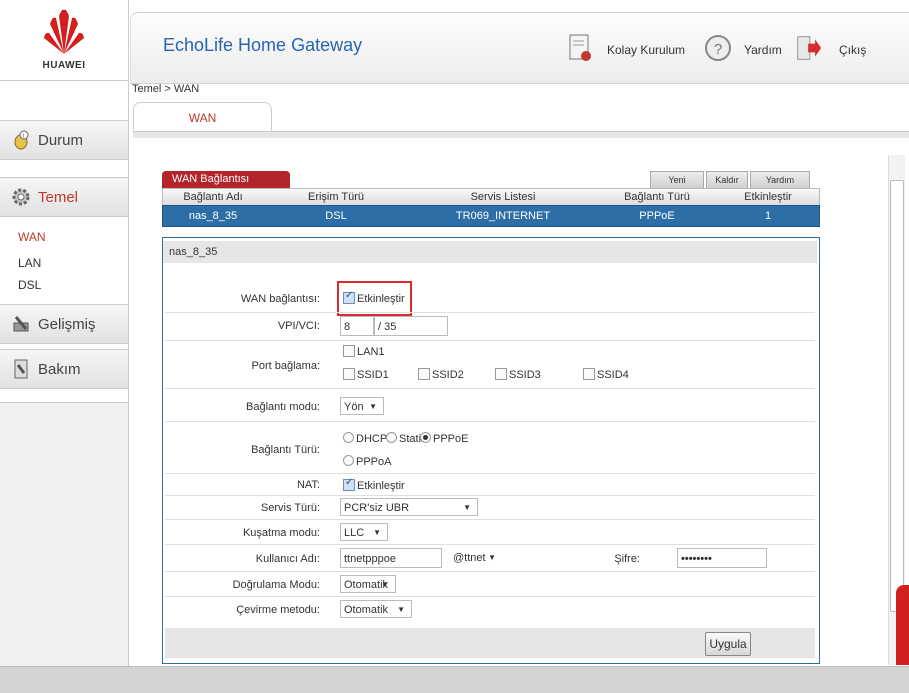 The height and width of the screenshot is (693, 909). Describe the element at coordinates (280, 299) in the screenshot. I see `wan-connection-label: WAN bağlantısı:` at that location.